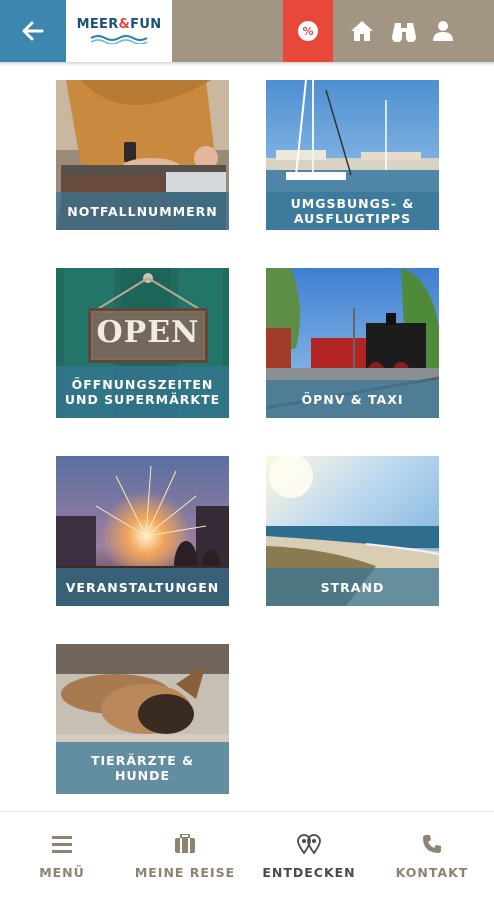  What do you see at coordinates (432, 872) in the screenshot?
I see `nav-label: KONTAKT` at bounding box center [432, 872].